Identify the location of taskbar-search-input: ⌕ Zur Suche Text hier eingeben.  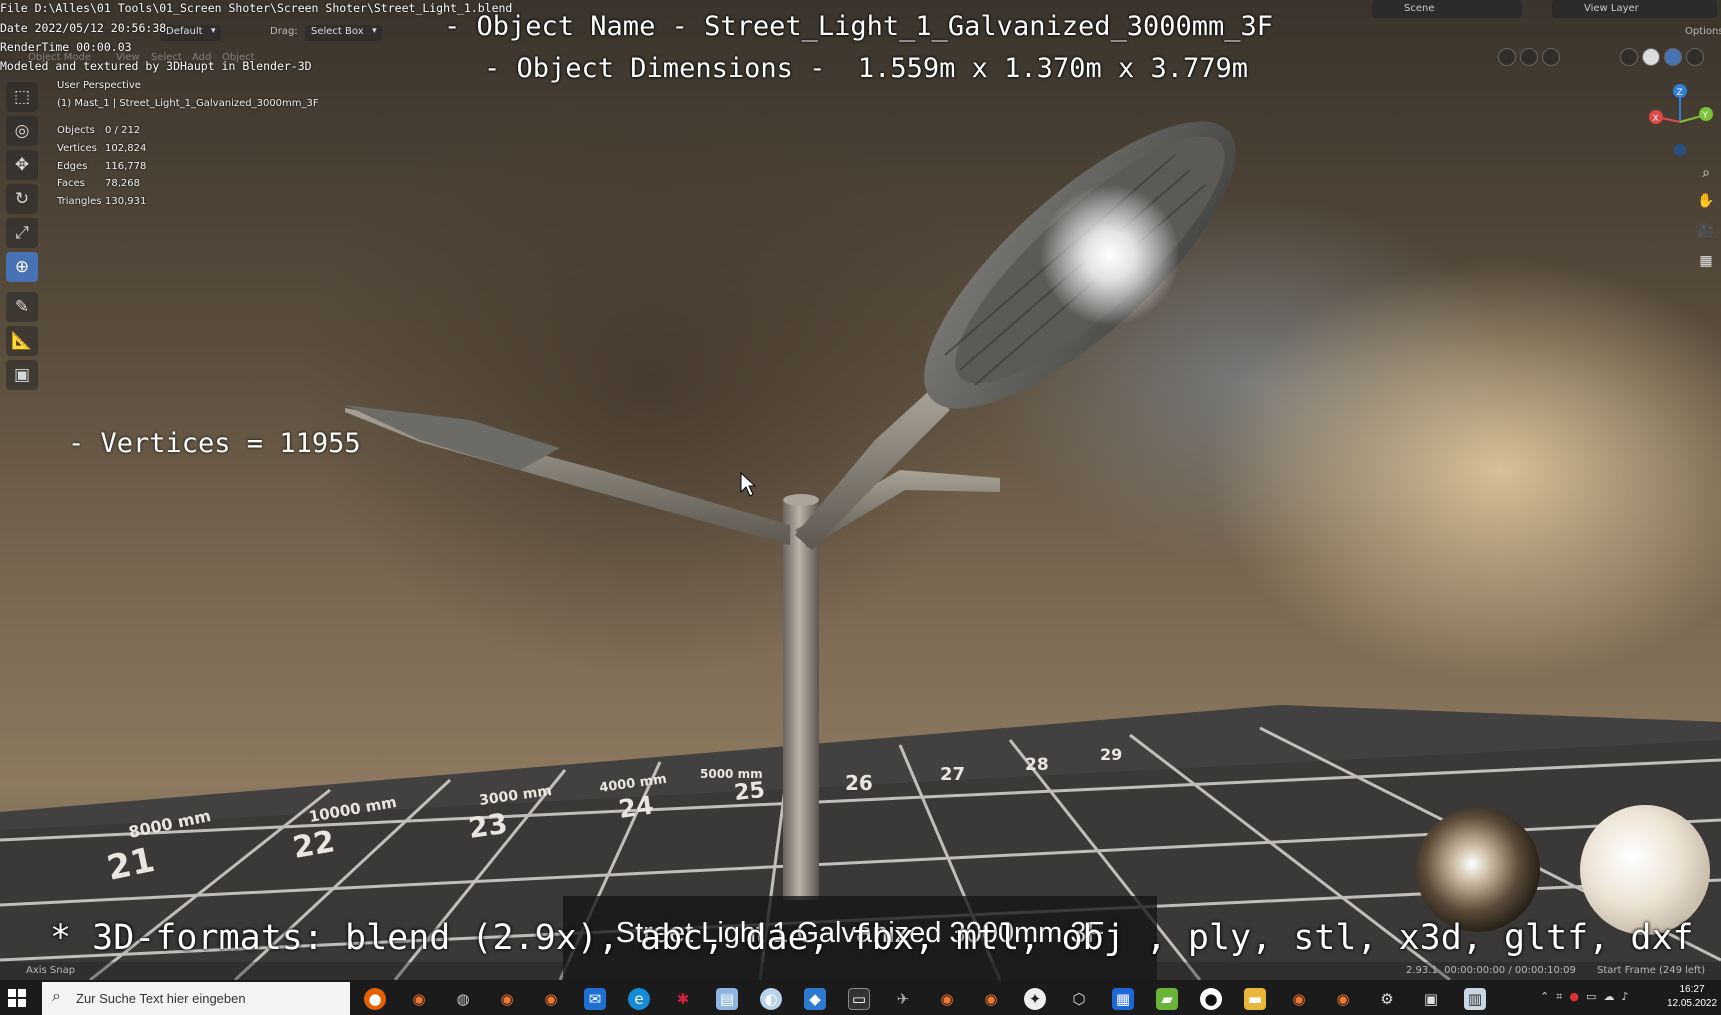
(196, 998).